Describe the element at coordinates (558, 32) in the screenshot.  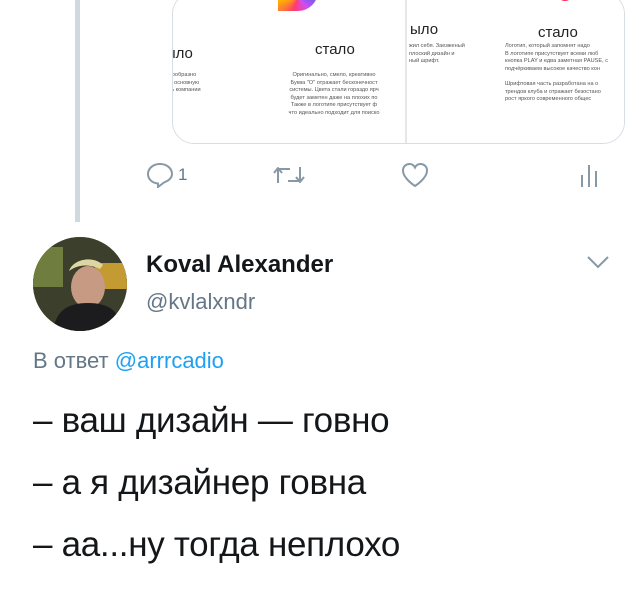
I see `label-after-right: стало` at that location.